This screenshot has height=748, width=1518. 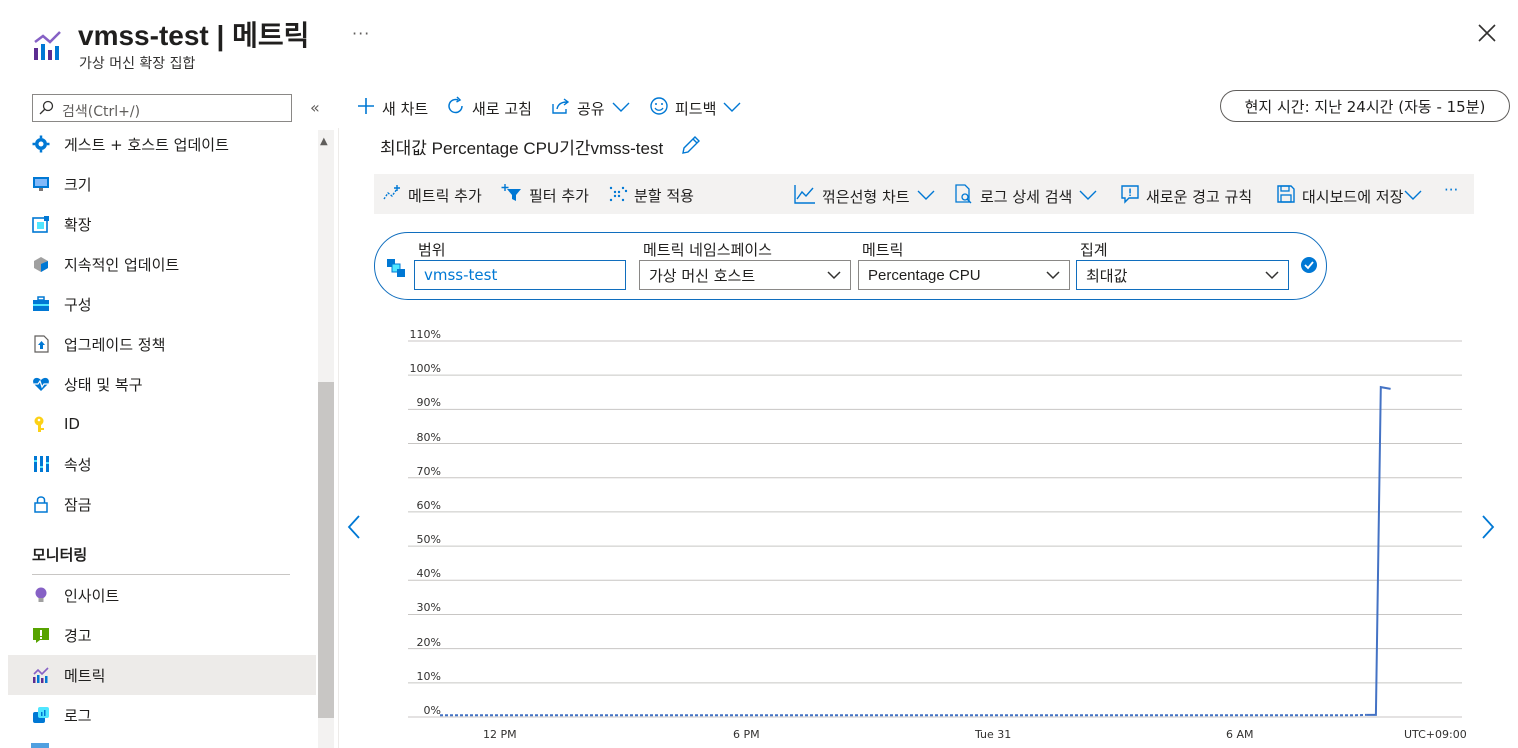 What do you see at coordinates (428, 574) in the screenshot?
I see `y-tick-label: 40%` at bounding box center [428, 574].